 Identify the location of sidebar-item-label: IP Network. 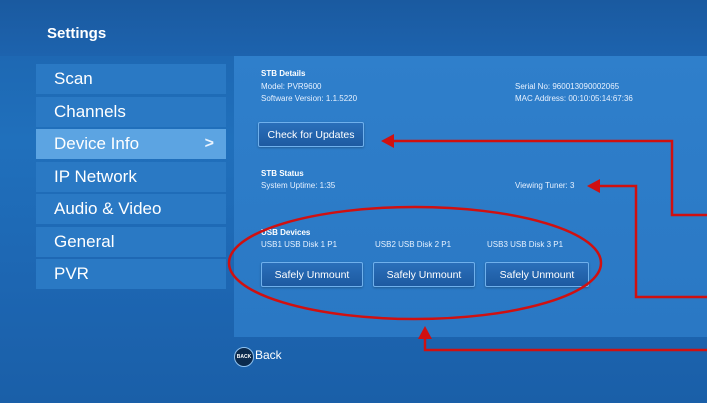
(95, 176).